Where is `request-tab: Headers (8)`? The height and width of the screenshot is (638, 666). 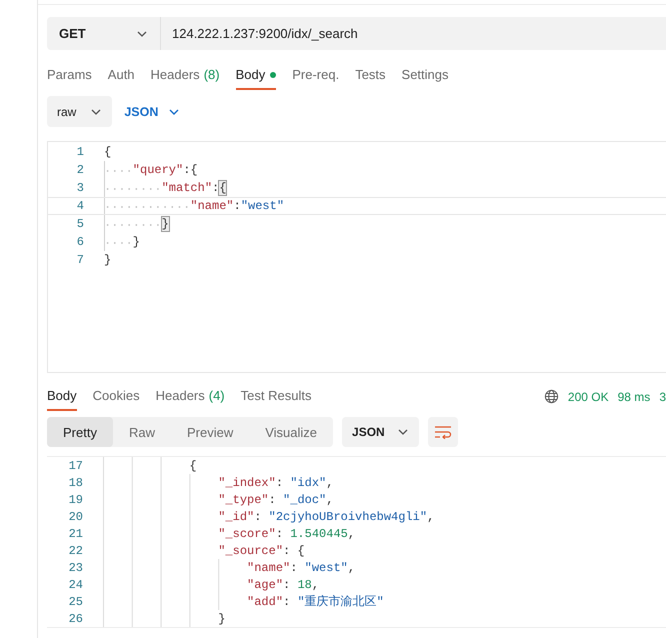 request-tab: Headers (8) is located at coordinates (185, 78).